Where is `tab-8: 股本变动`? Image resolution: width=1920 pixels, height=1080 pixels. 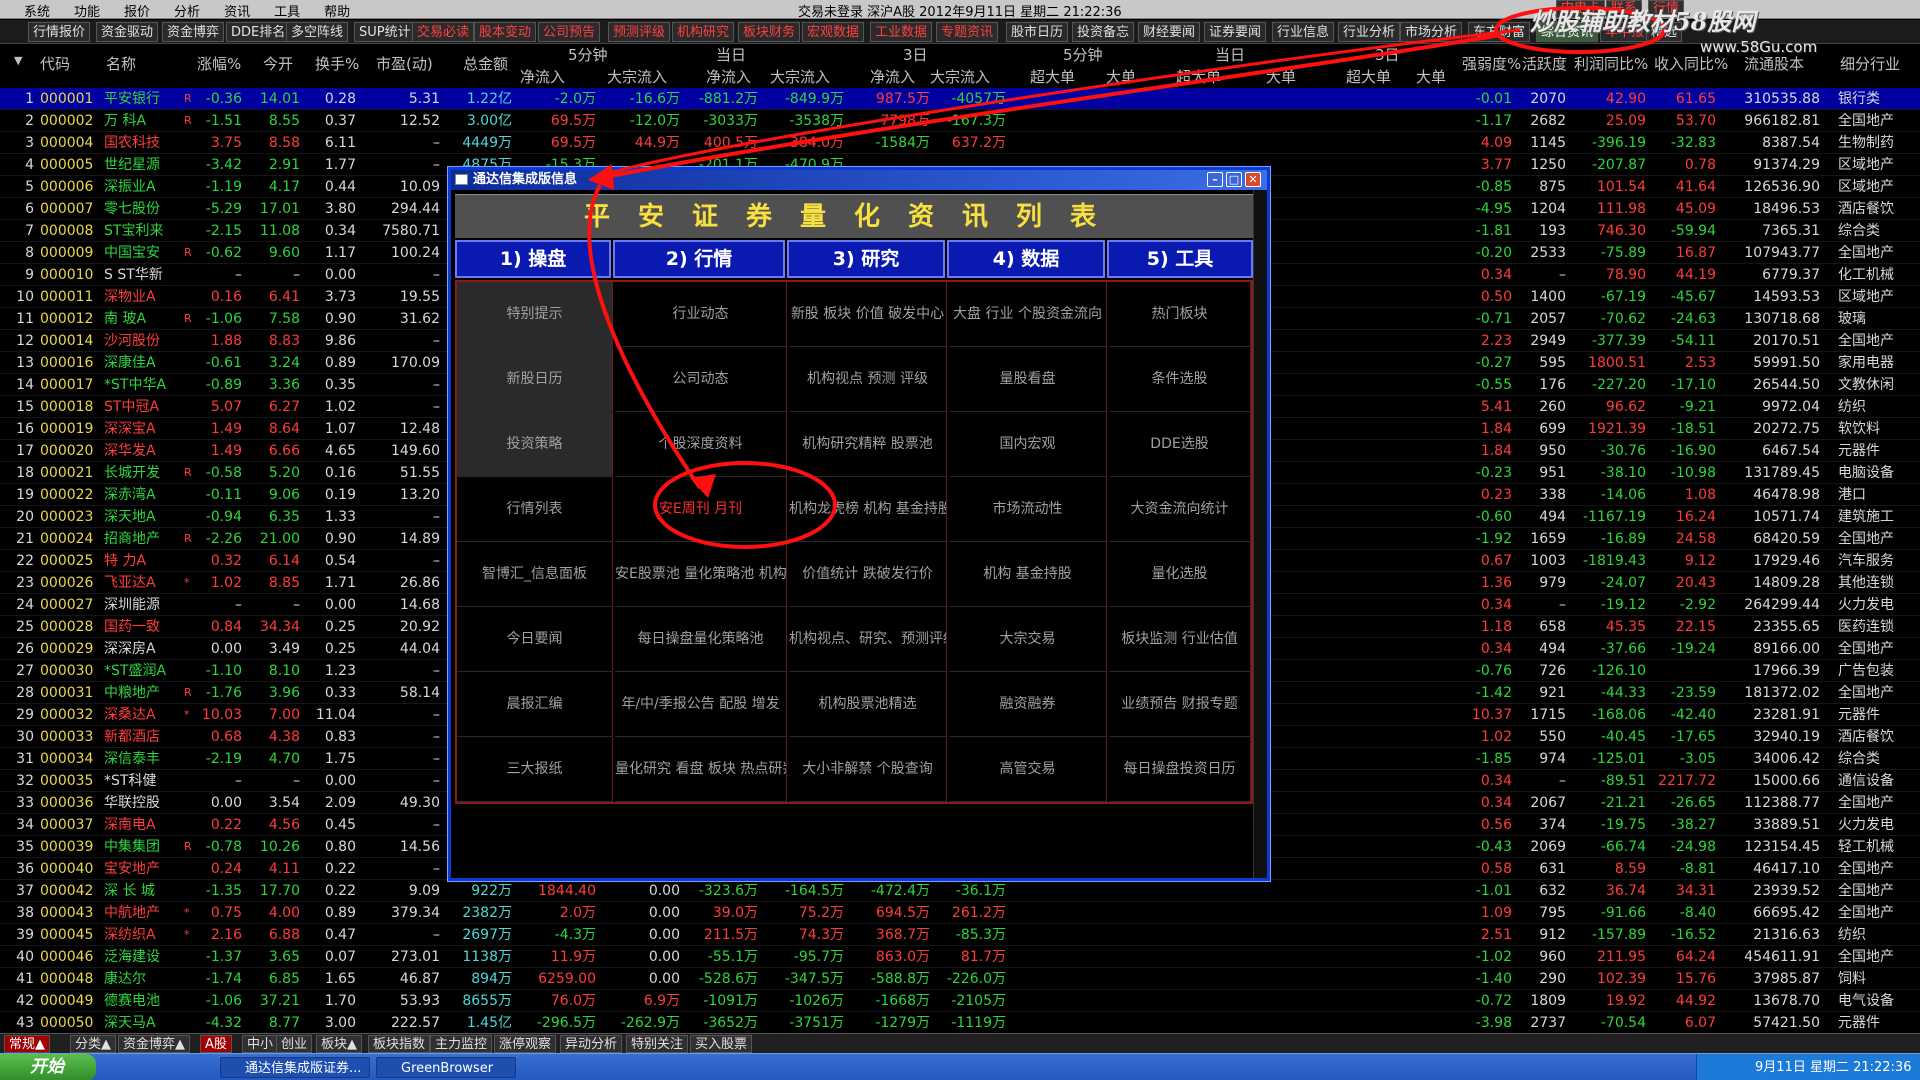
tab-8: 股本变动 is located at coordinates (505, 32).